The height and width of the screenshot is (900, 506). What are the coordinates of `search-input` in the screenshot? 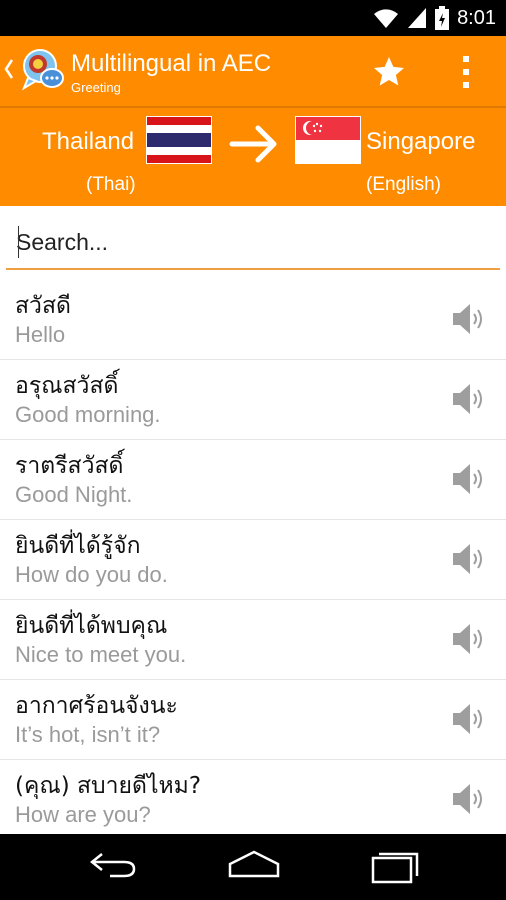 It's located at (253, 243).